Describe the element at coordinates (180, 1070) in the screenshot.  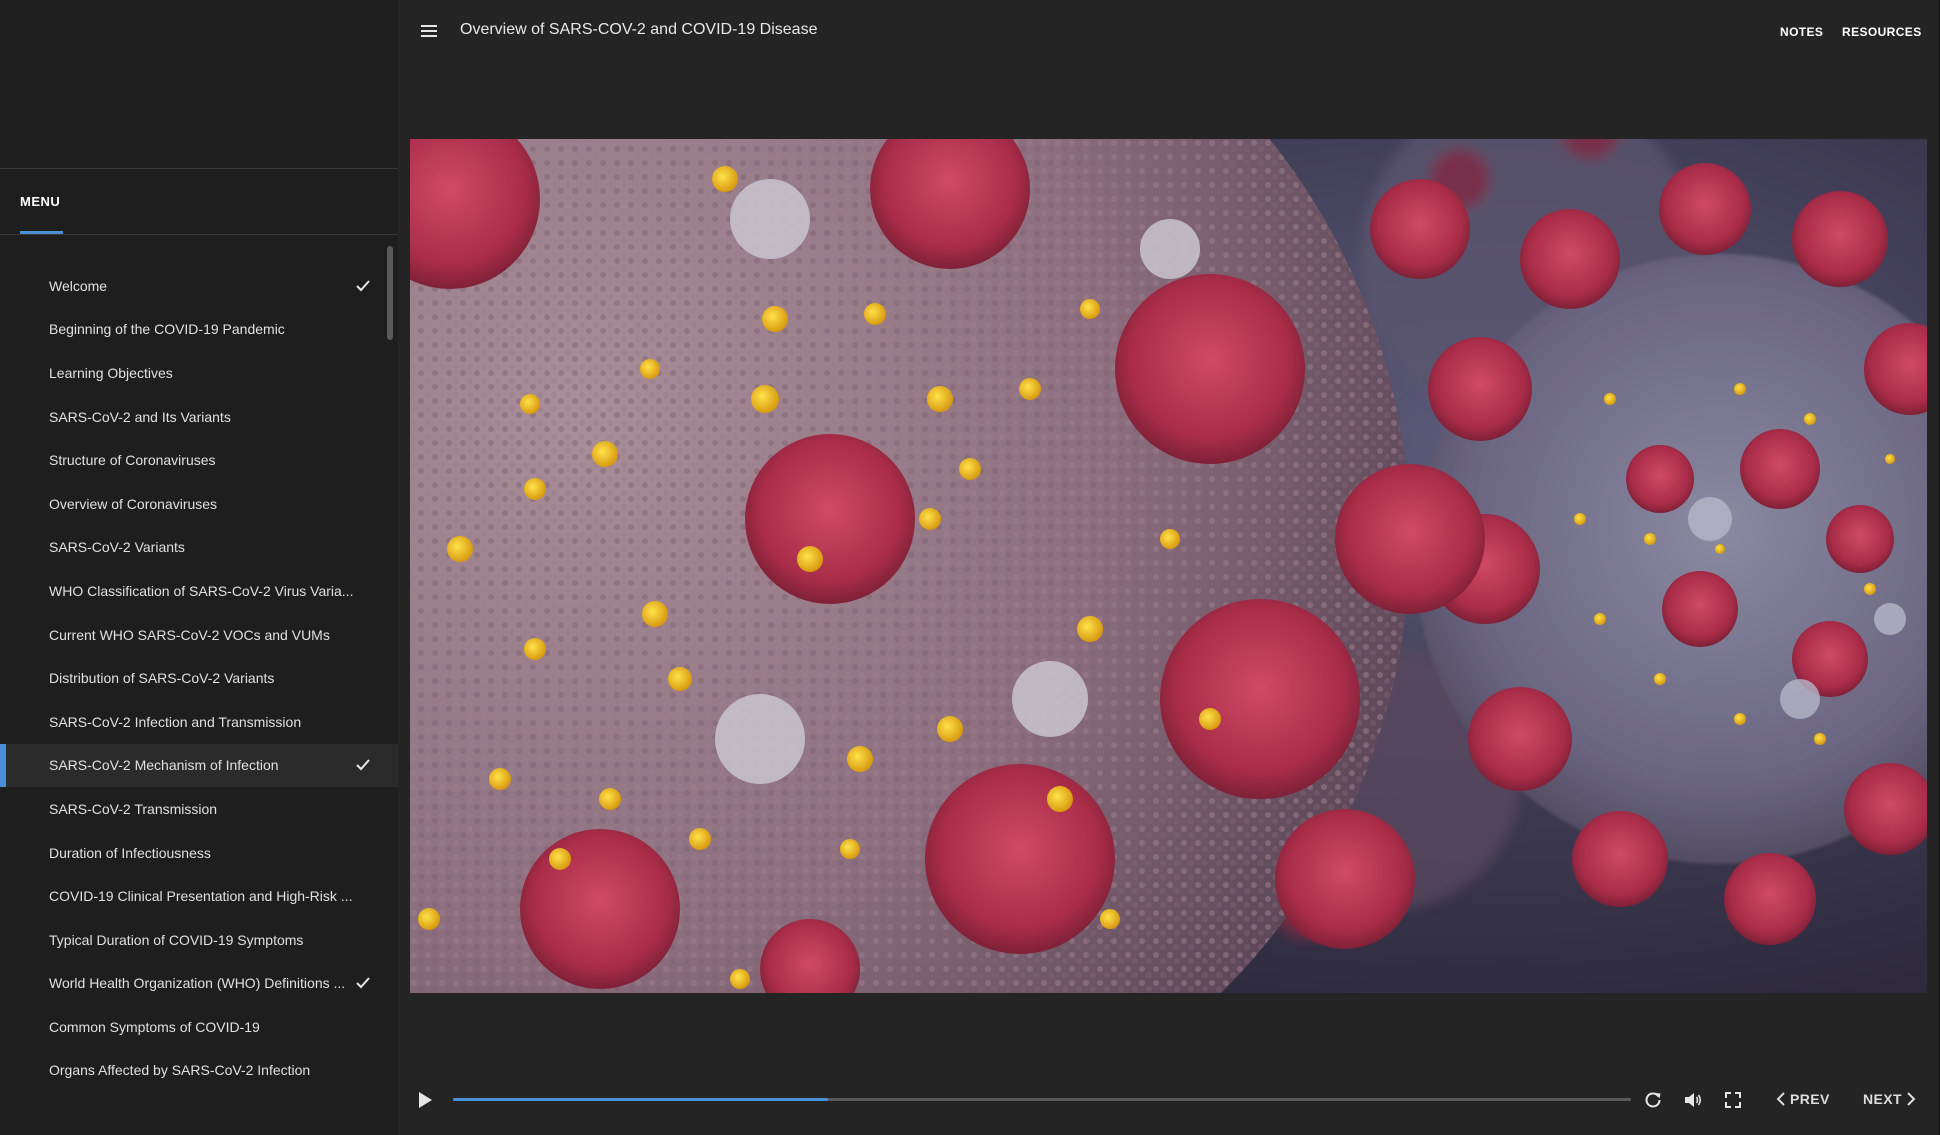
I see `menu-item-label: Organs Affected by SARS-CoV-2 Infection` at that location.